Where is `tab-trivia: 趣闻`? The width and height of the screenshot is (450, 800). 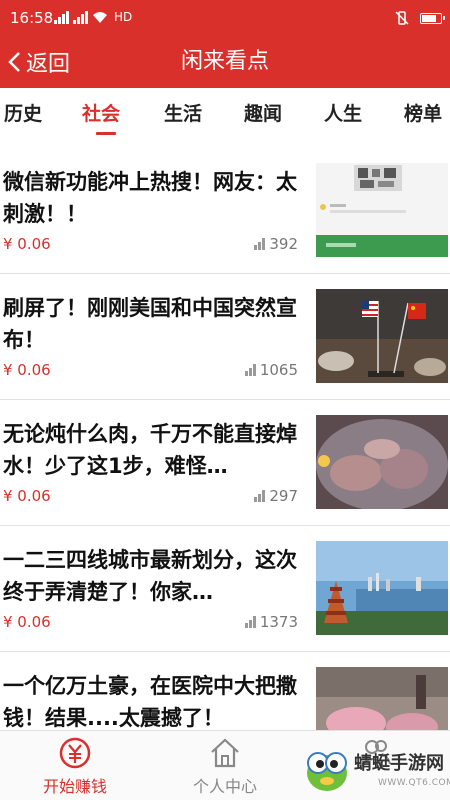 tab-trivia: 趣闻 is located at coordinates (263, 116).